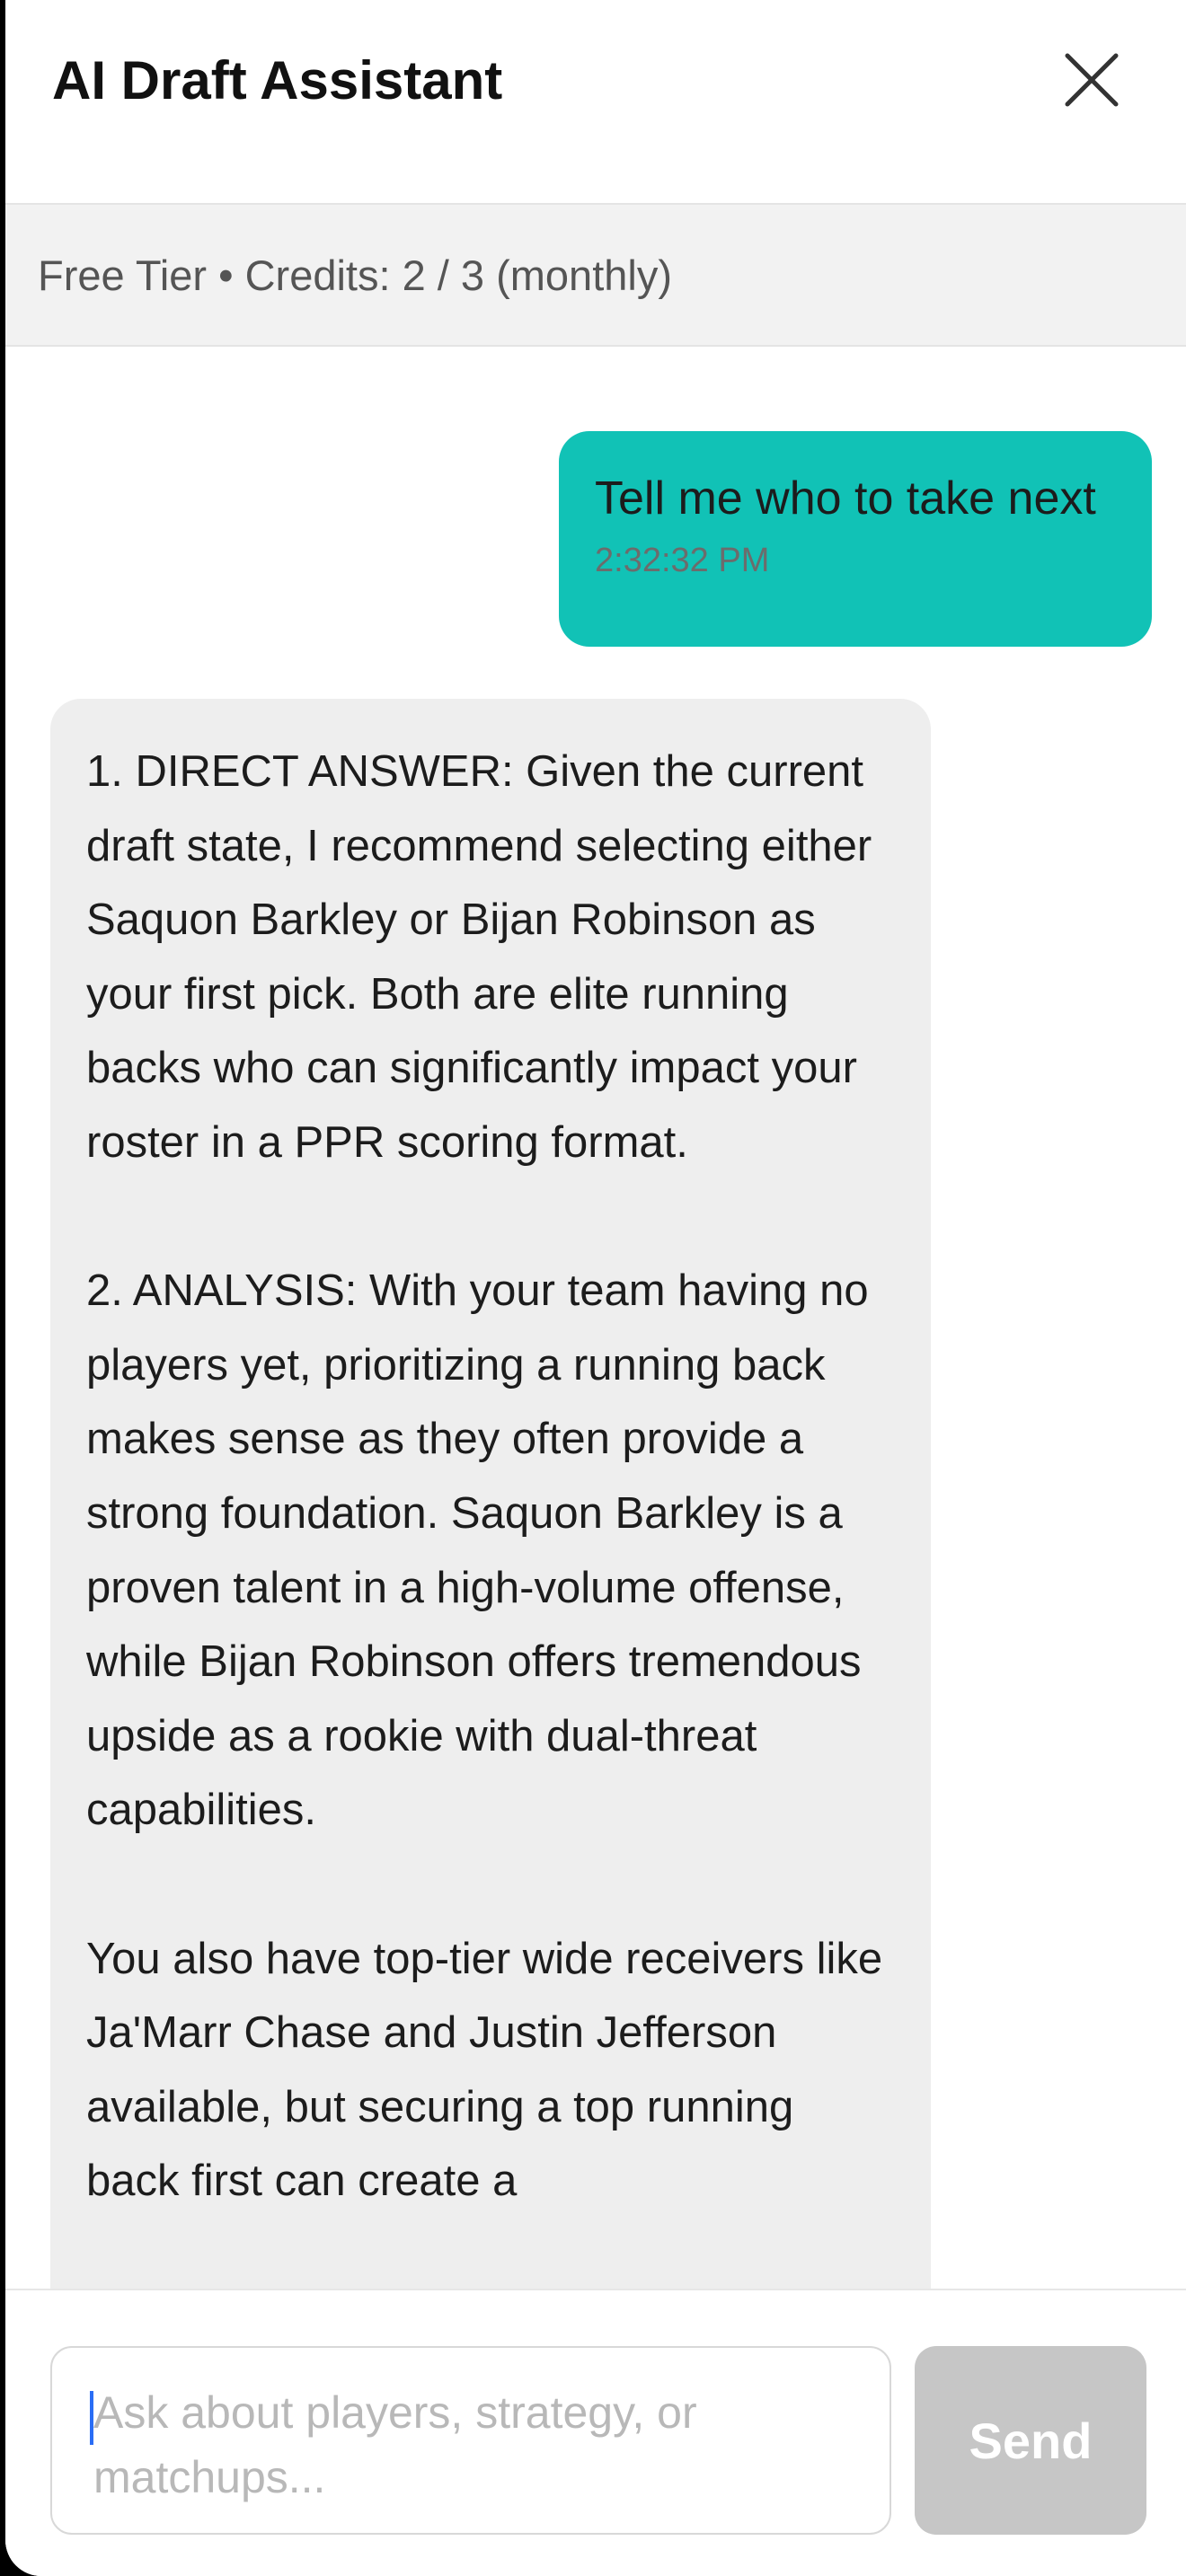 The width and height of the screenshot is (1186, 2576). I want to click on user-message-text: Tell me who to take next, so click(845, 498).